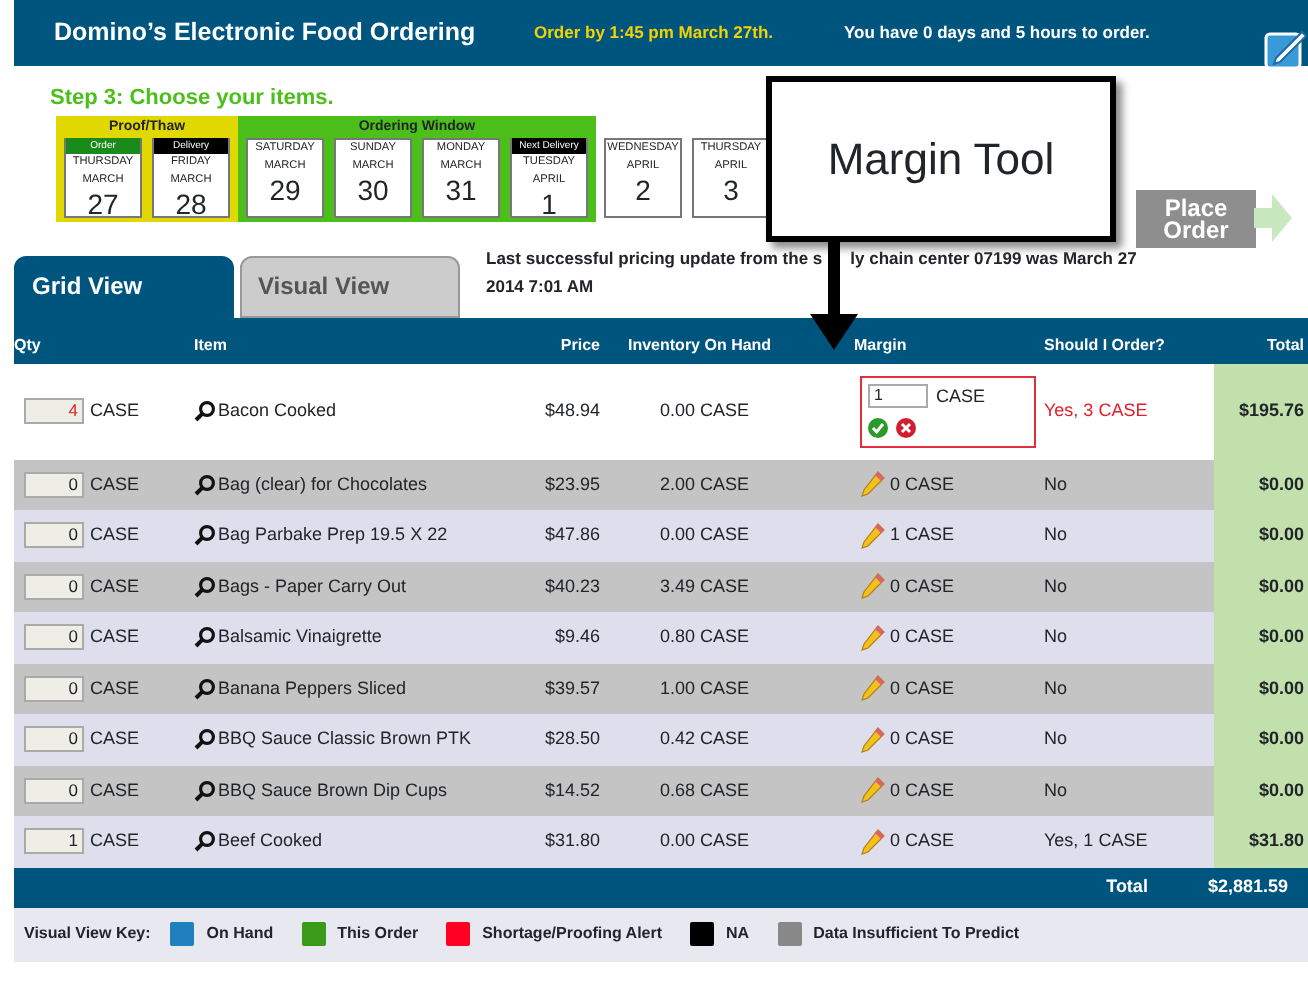  I want to click on price-cell-text: $28.50, so click(572, 739).